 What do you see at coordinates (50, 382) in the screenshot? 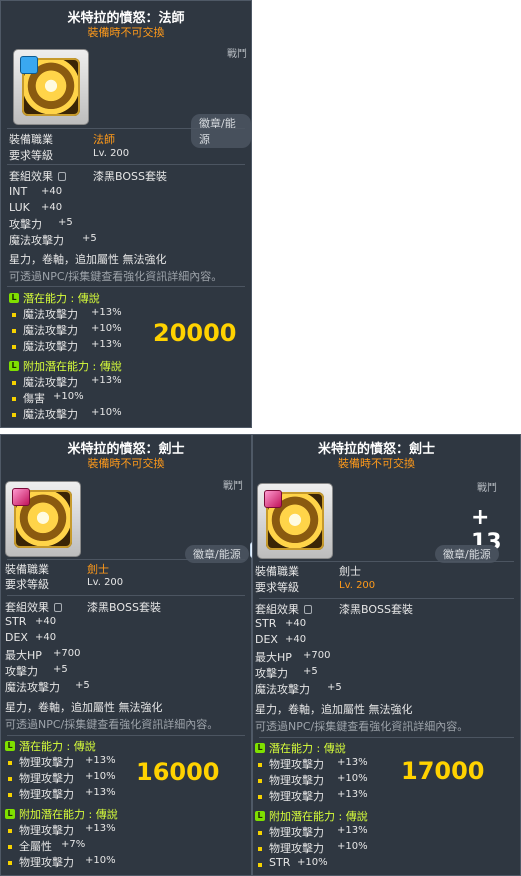
I see `bonus-name: 魔法攻擊力` at bounding box center [50, 382].